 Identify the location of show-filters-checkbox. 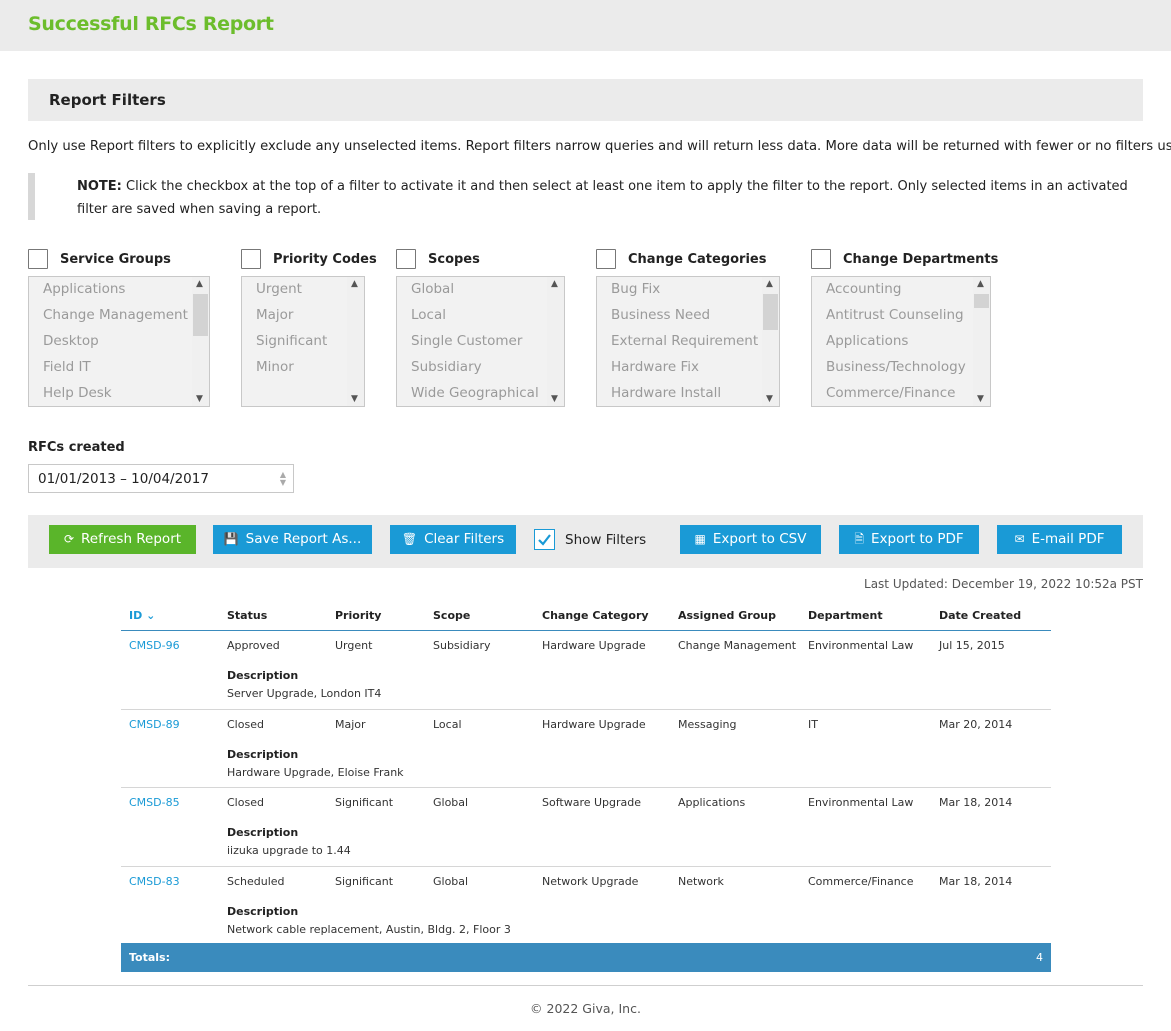
(544, 539).